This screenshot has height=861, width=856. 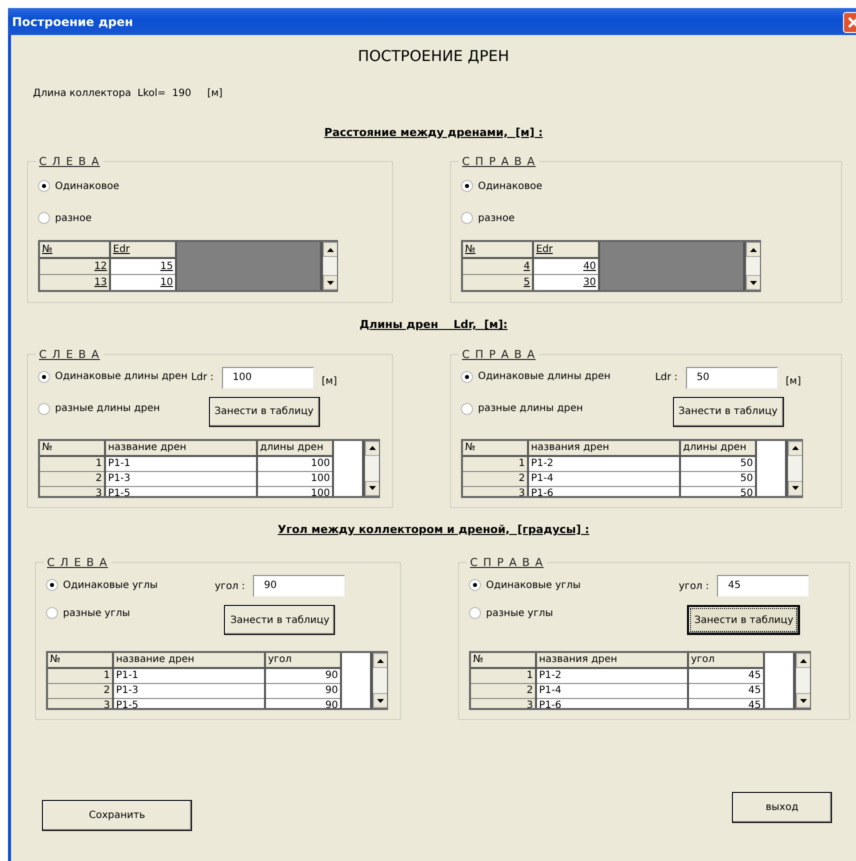 I want to click on collector-length-label: Длина коллектора Lkol= 190, so click(x=112, y=93).